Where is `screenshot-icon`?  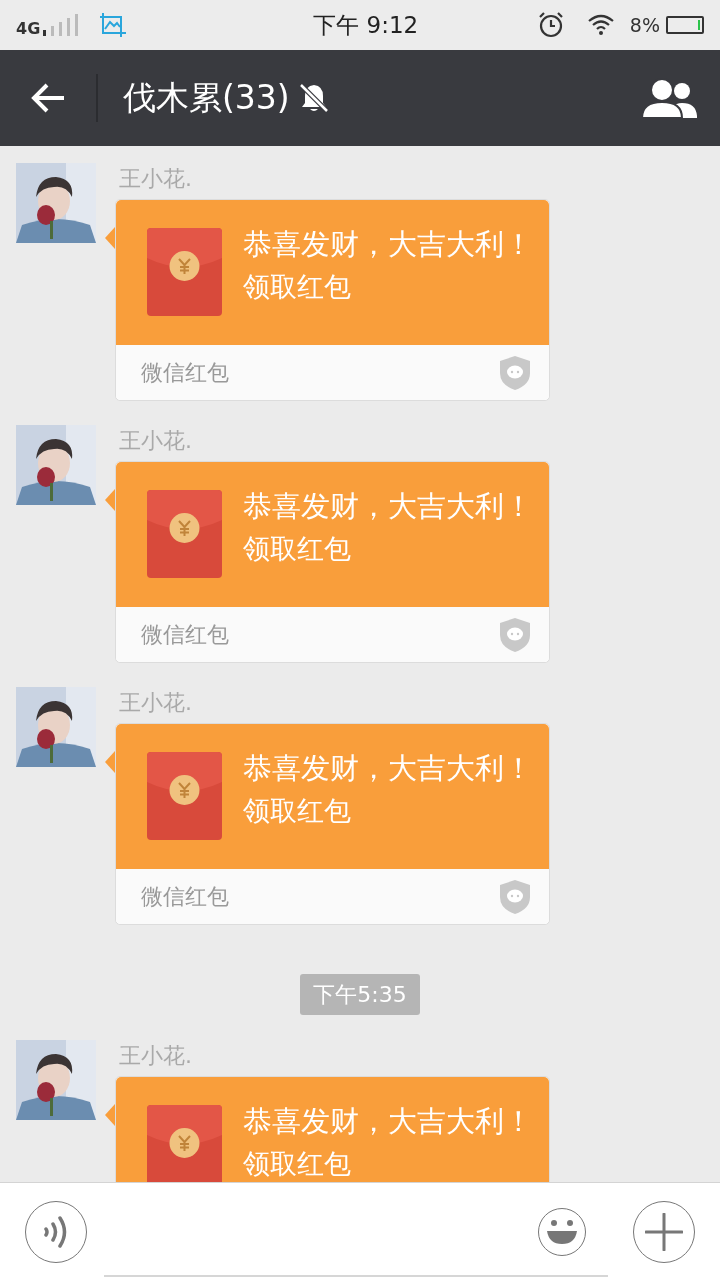 screenshot-icon is located at coordinates (113, 25).